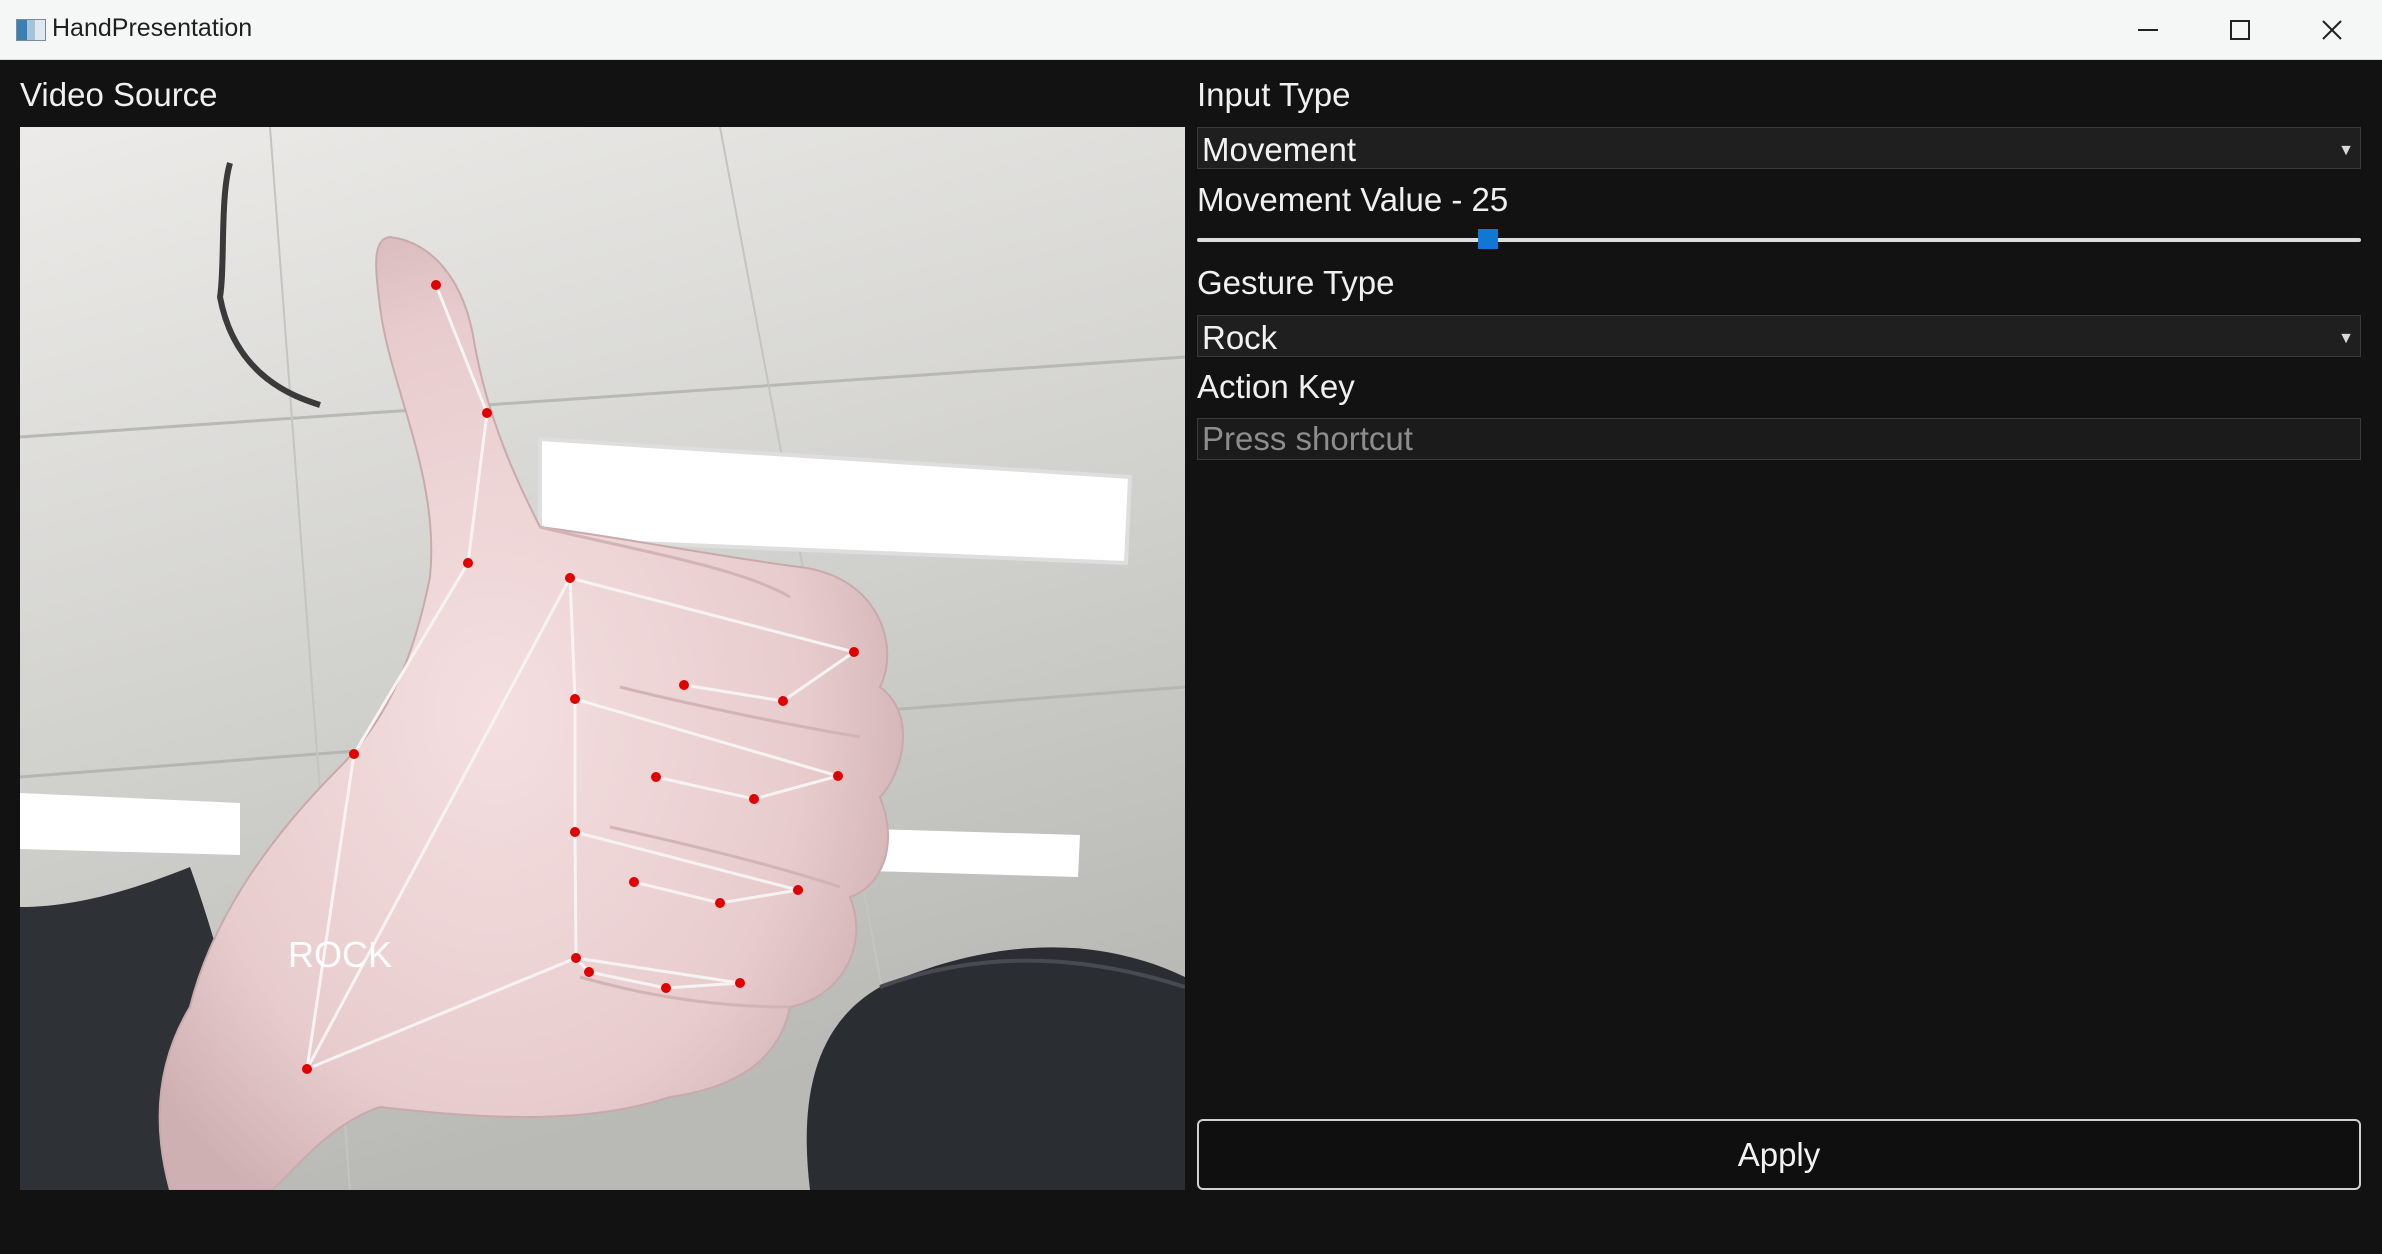 The image size is (2382, 1254). What do you see at coordinates (31, 30) in the screenshot?
I see `app-icon` at bounding box center [31, 30].